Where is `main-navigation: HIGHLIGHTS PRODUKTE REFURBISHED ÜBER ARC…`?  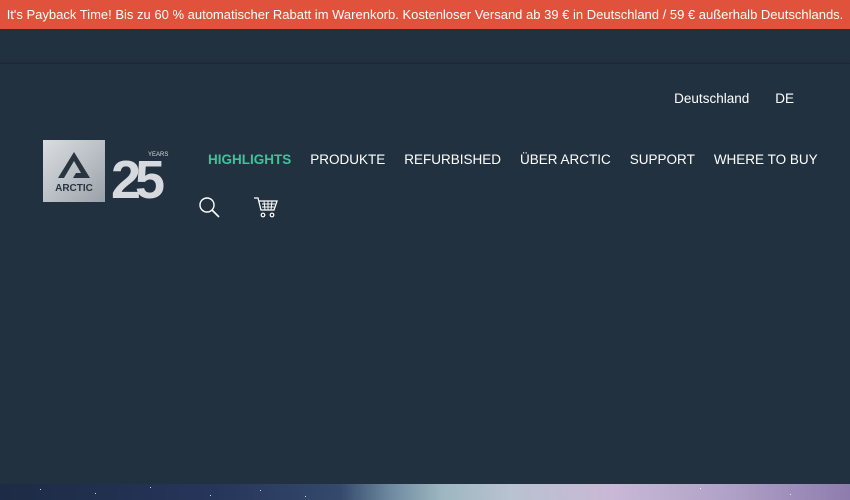
main-navigation: HIGHLIGHTS PRODUKTE REFURBISHED ÜBER ARC… is located at coordinates (513, 159).